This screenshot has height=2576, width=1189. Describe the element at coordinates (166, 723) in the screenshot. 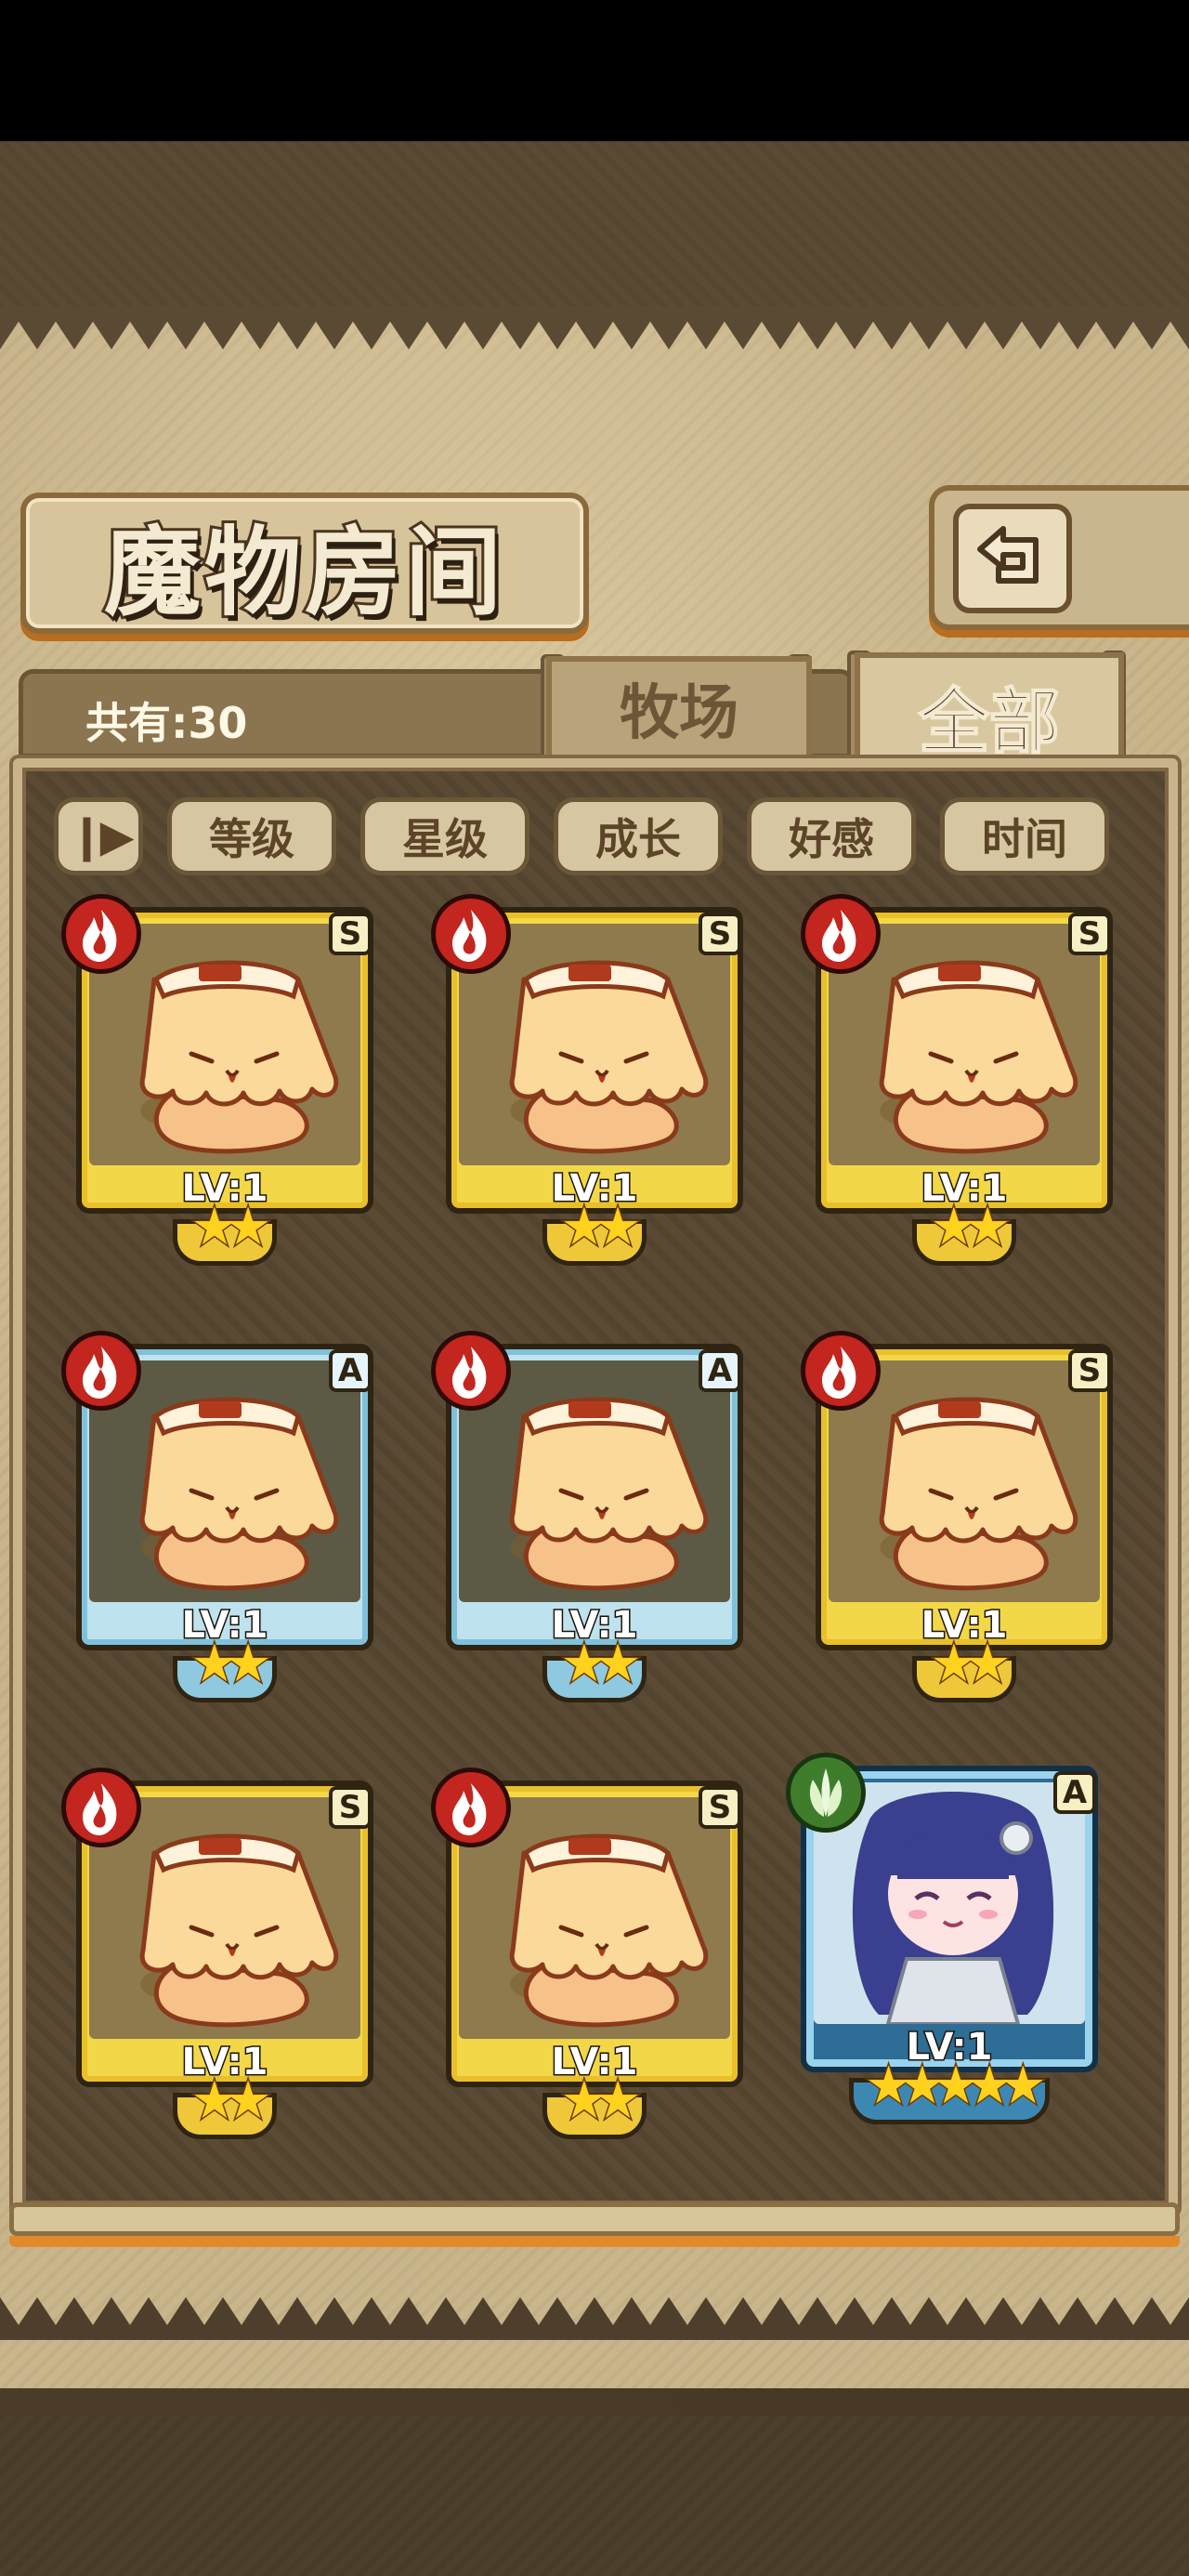

I see `monster-count: 共有:30` at that location.